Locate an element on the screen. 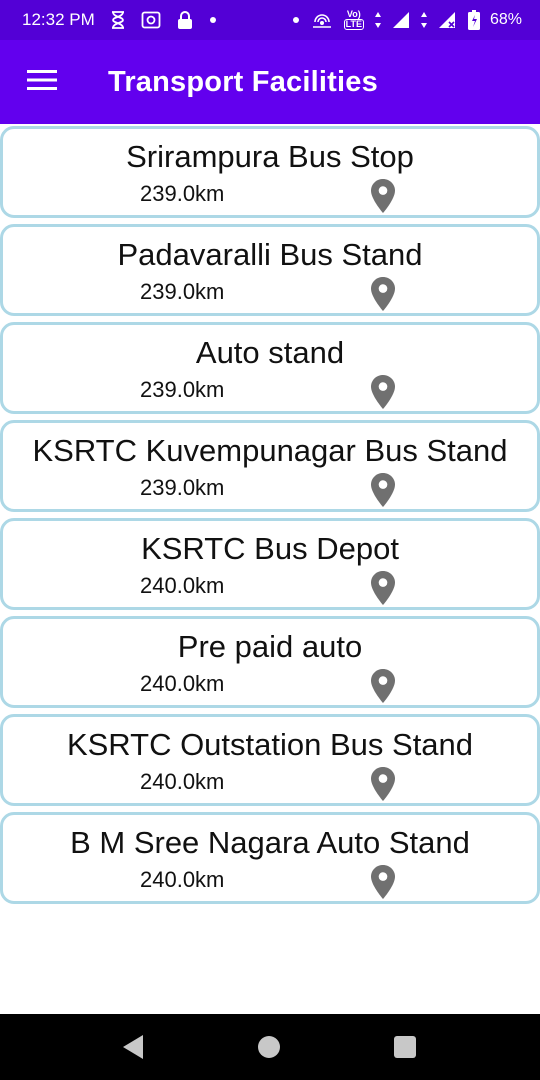 This screenshot has width=540, height=1080. facility-card: KSRTC Bus Depot 240.0km is located at coordinates (270, 564).